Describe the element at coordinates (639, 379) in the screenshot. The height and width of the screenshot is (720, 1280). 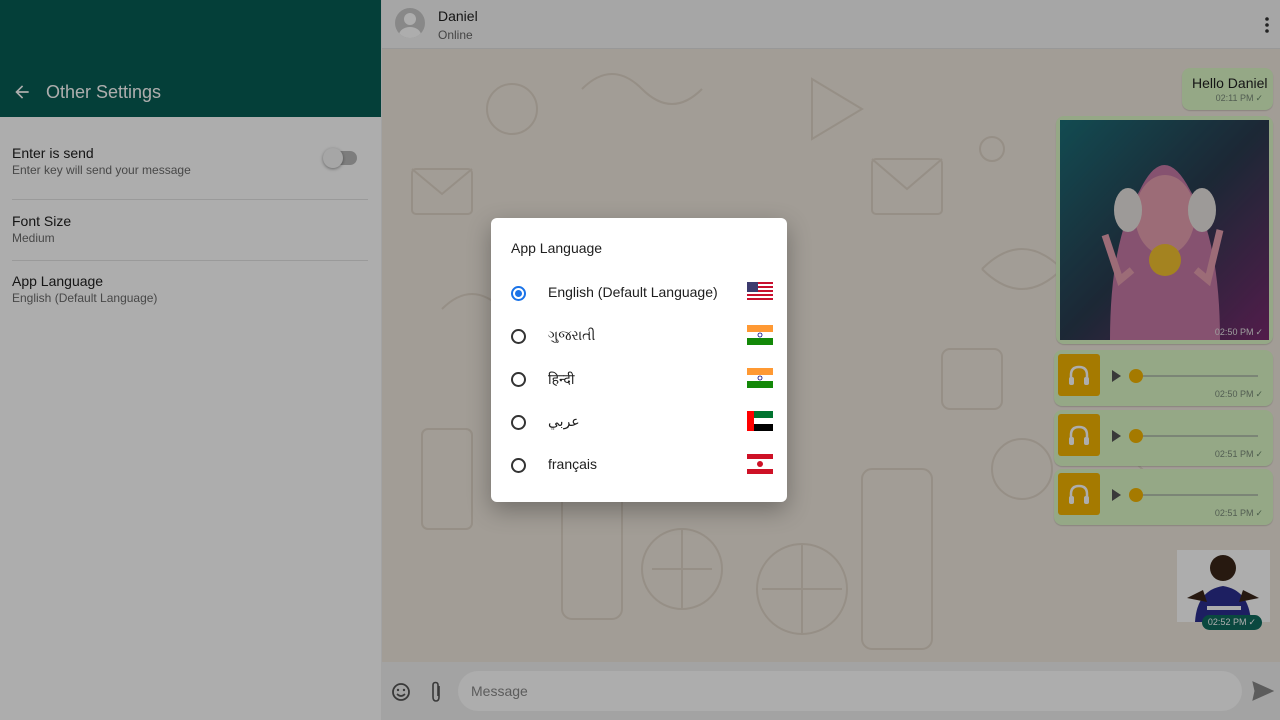
I see `language-option-hindi: हिन्दी` at that location.